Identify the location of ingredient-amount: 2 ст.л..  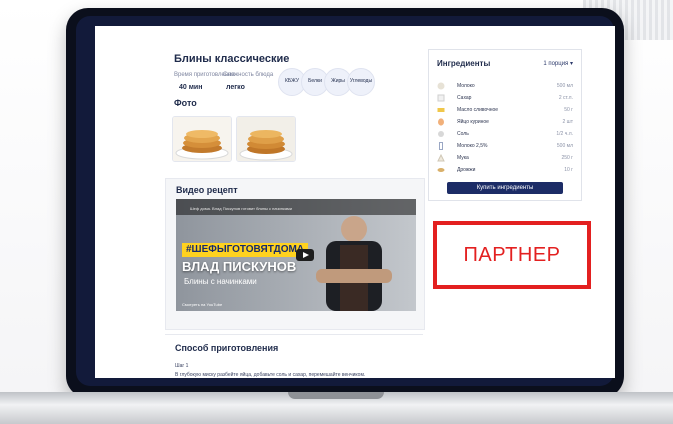
(565, 98).